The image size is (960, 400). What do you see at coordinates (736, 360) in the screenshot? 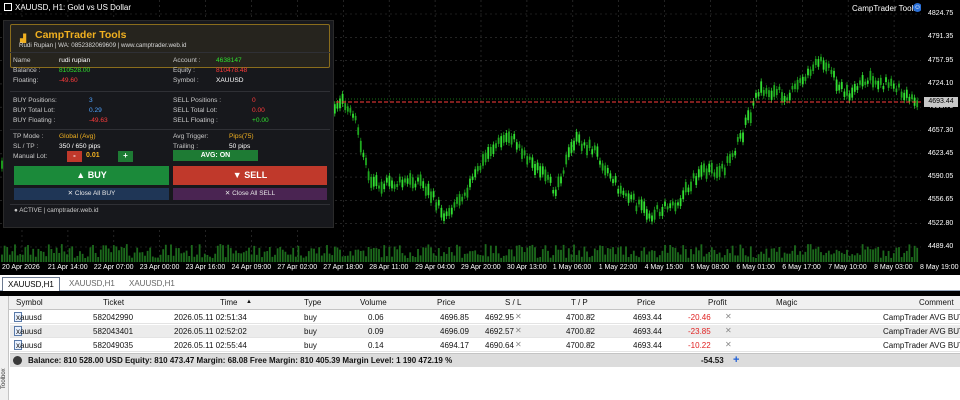
I see `add-icon: +` at bounding box center [736, 360].